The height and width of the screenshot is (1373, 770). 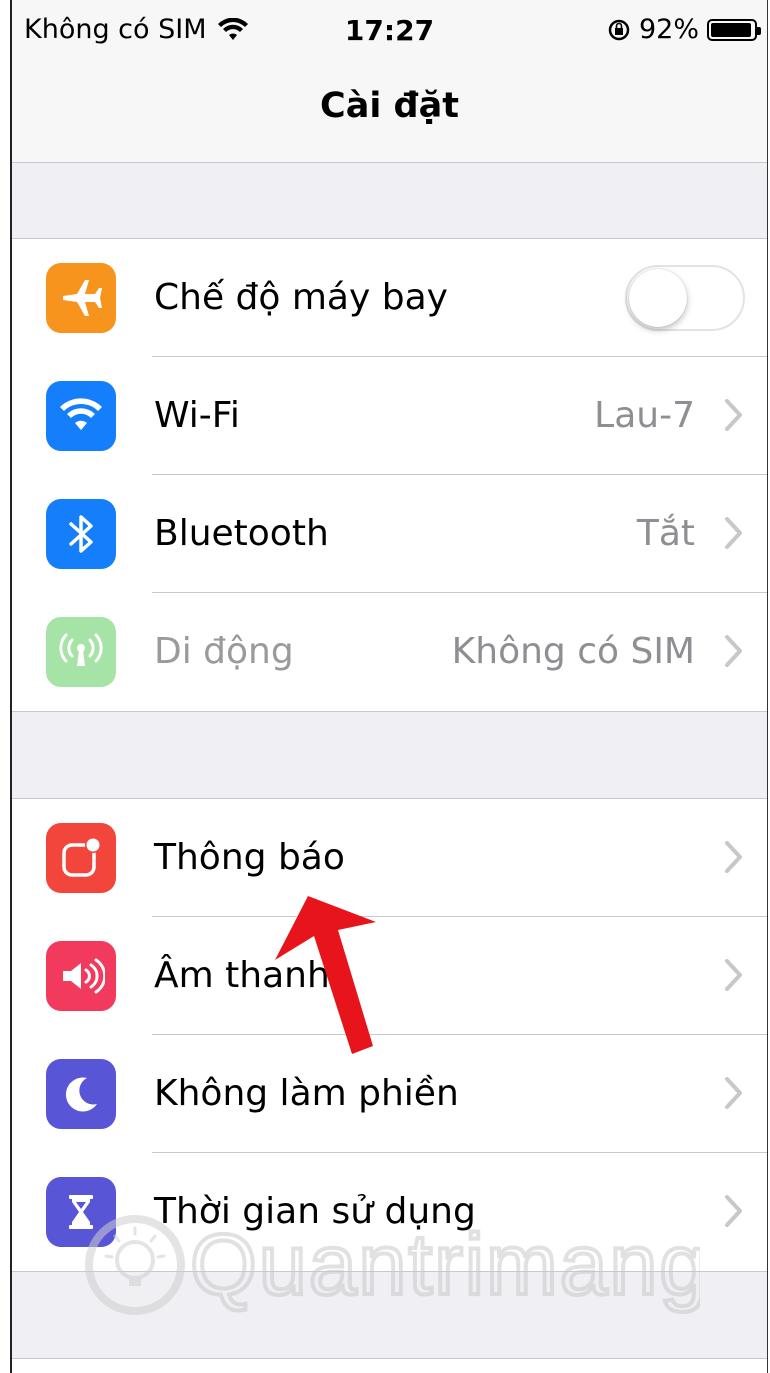 I want to click on bluetooth-status-value: Tắt, so click(x=665, y=533).